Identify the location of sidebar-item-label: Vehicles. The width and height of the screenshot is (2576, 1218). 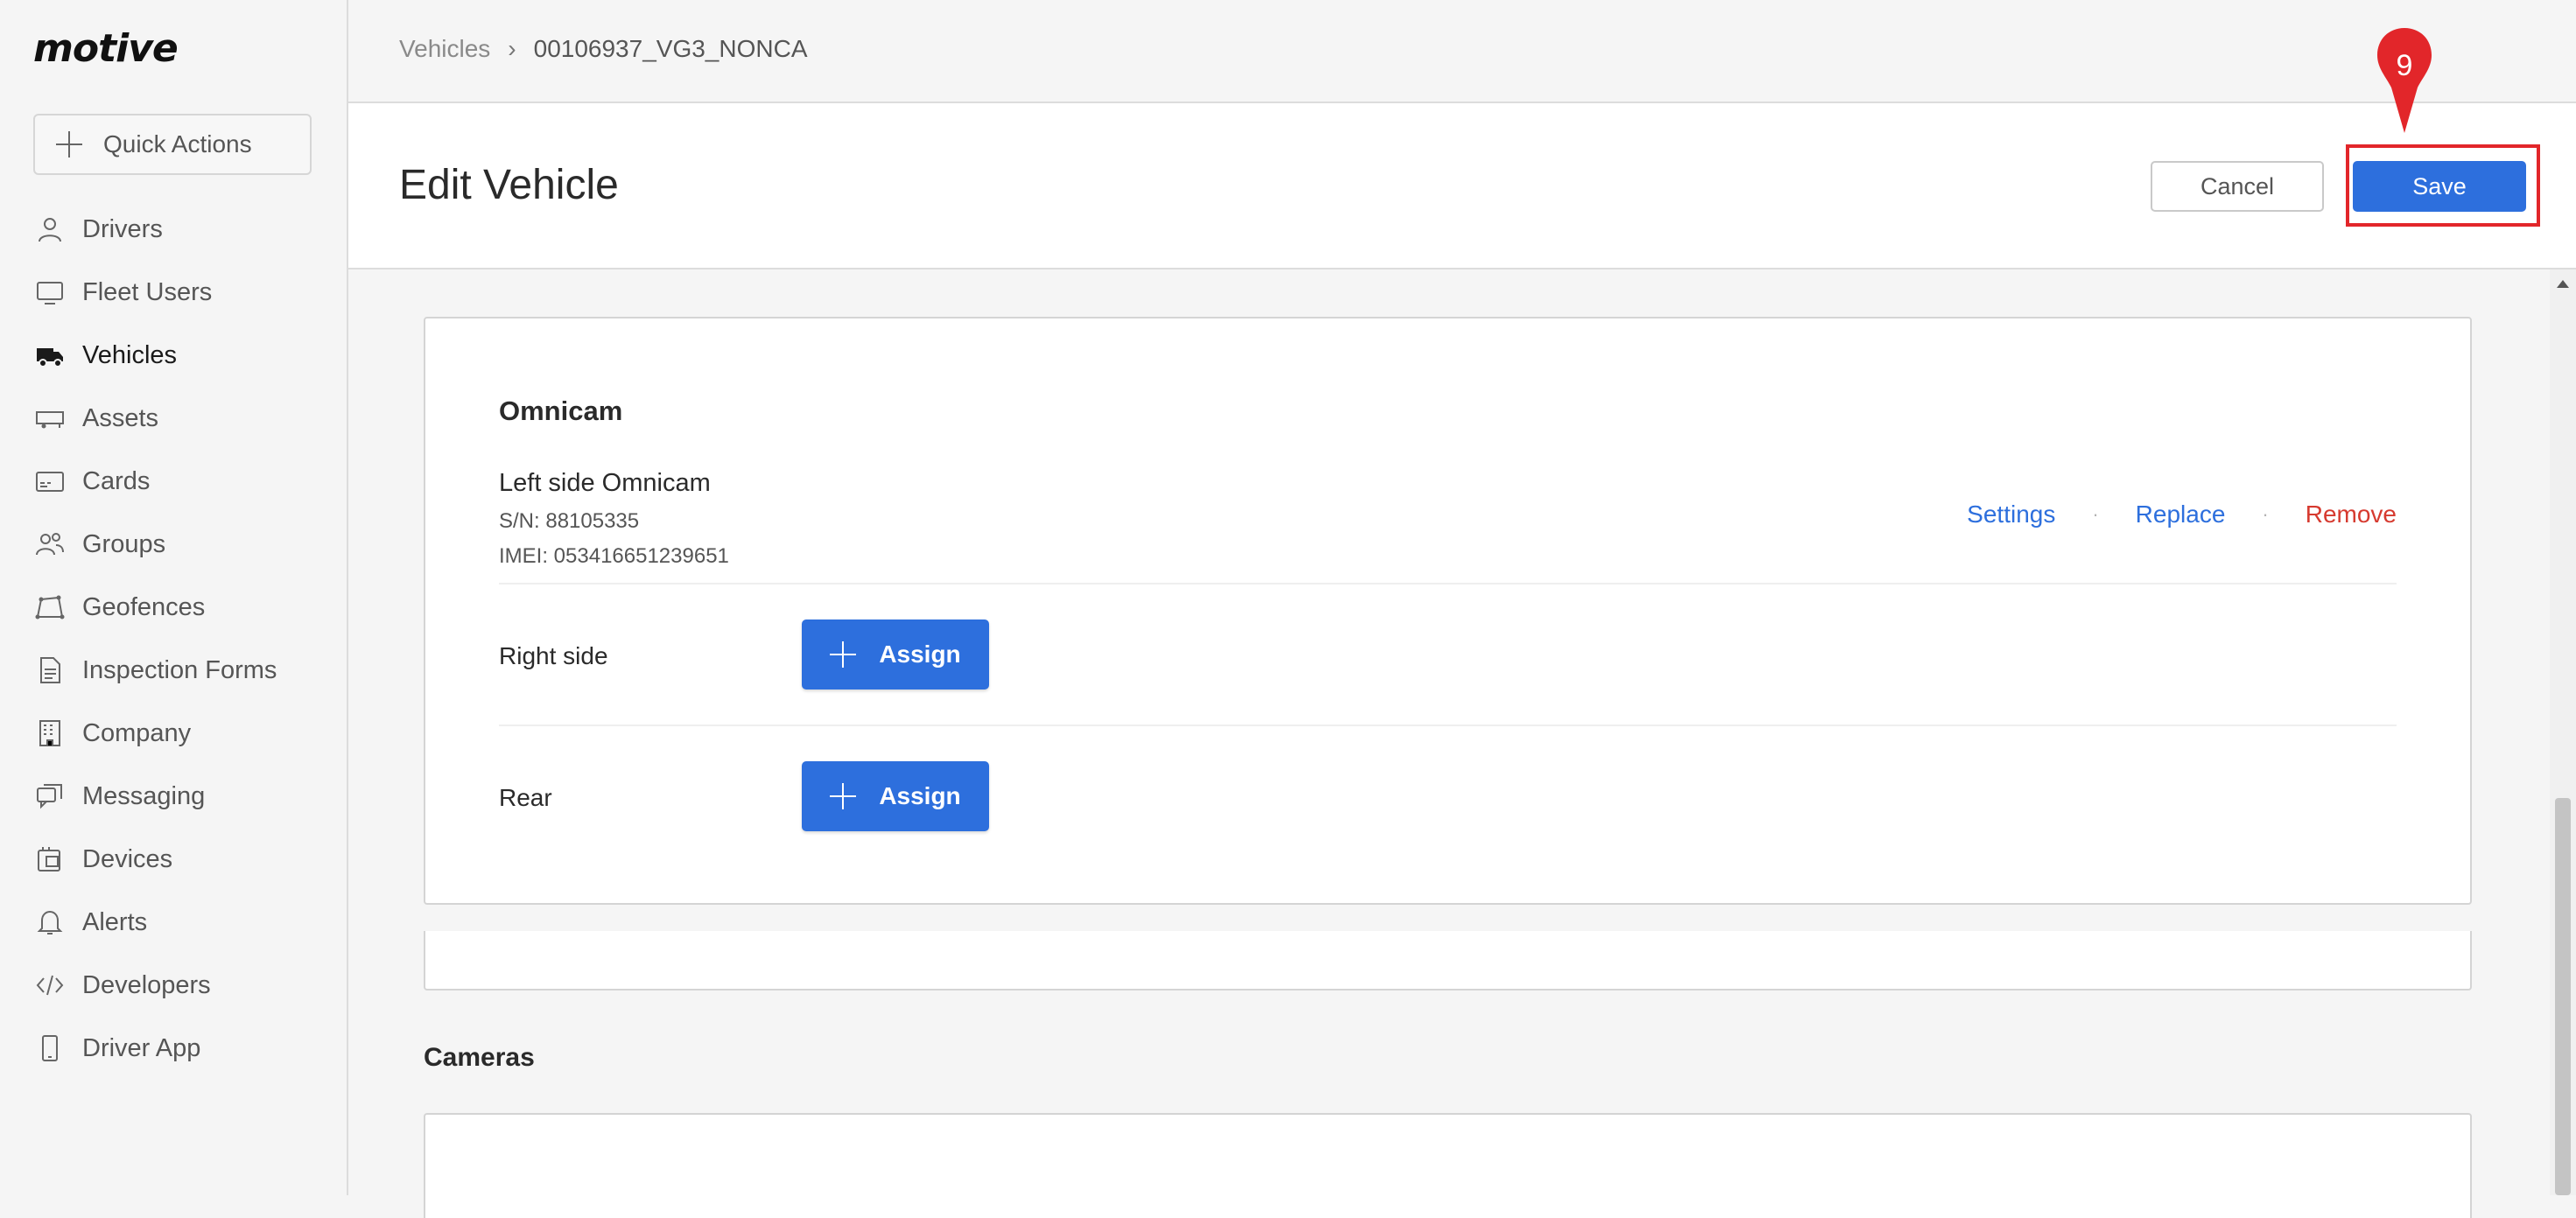
(130, 354).